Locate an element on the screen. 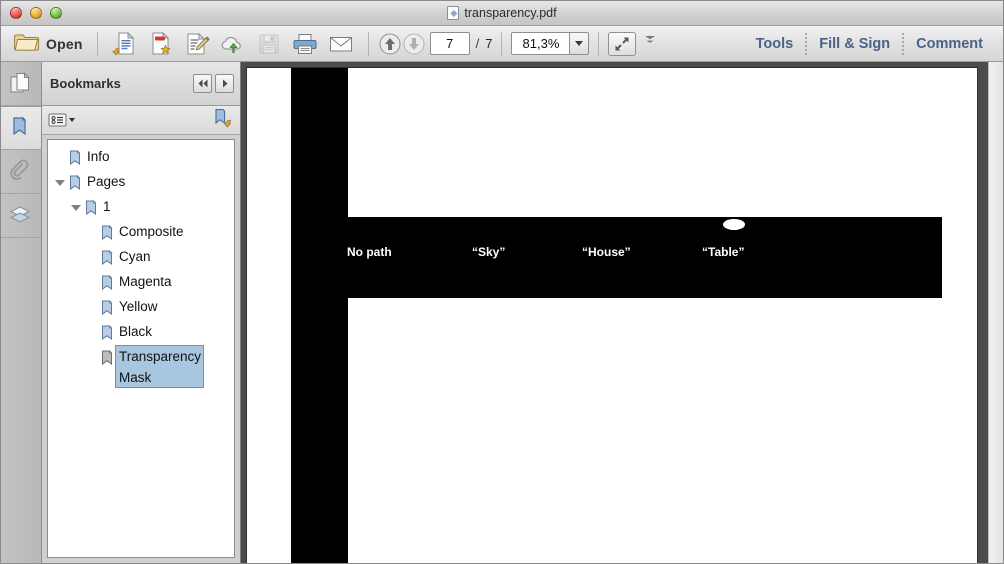  zoom-value: 81,3% is located at coordinates (541, 43).